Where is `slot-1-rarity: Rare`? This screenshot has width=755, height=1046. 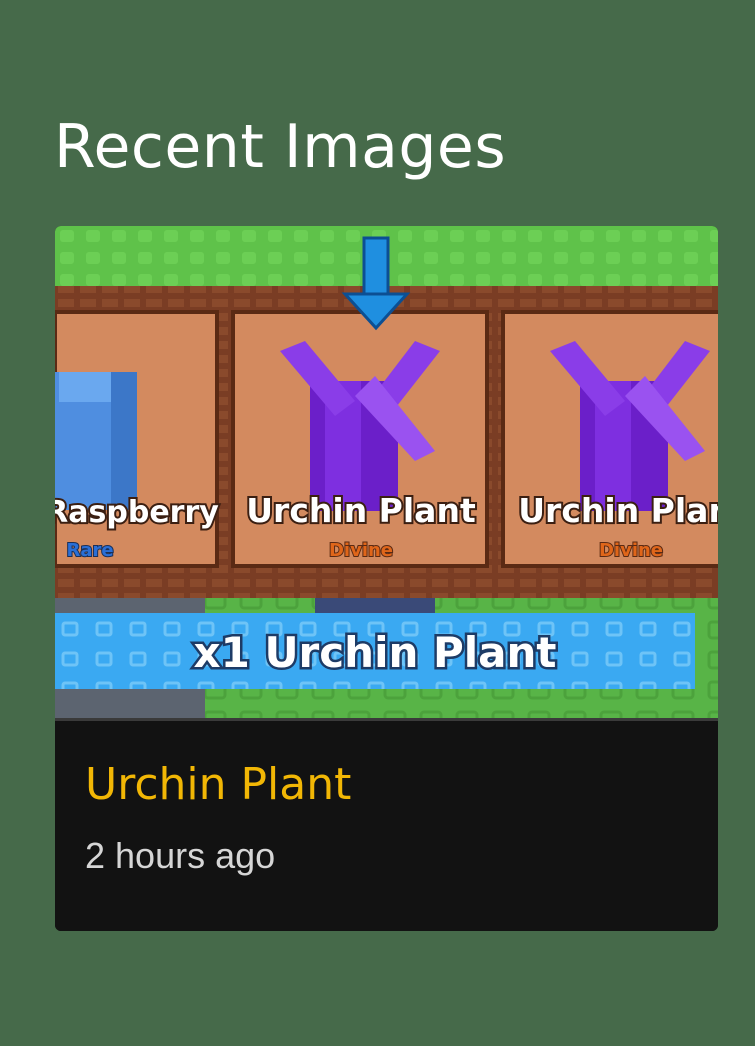 slot-1-rarity: Rare is located at coordinates (89, 550).